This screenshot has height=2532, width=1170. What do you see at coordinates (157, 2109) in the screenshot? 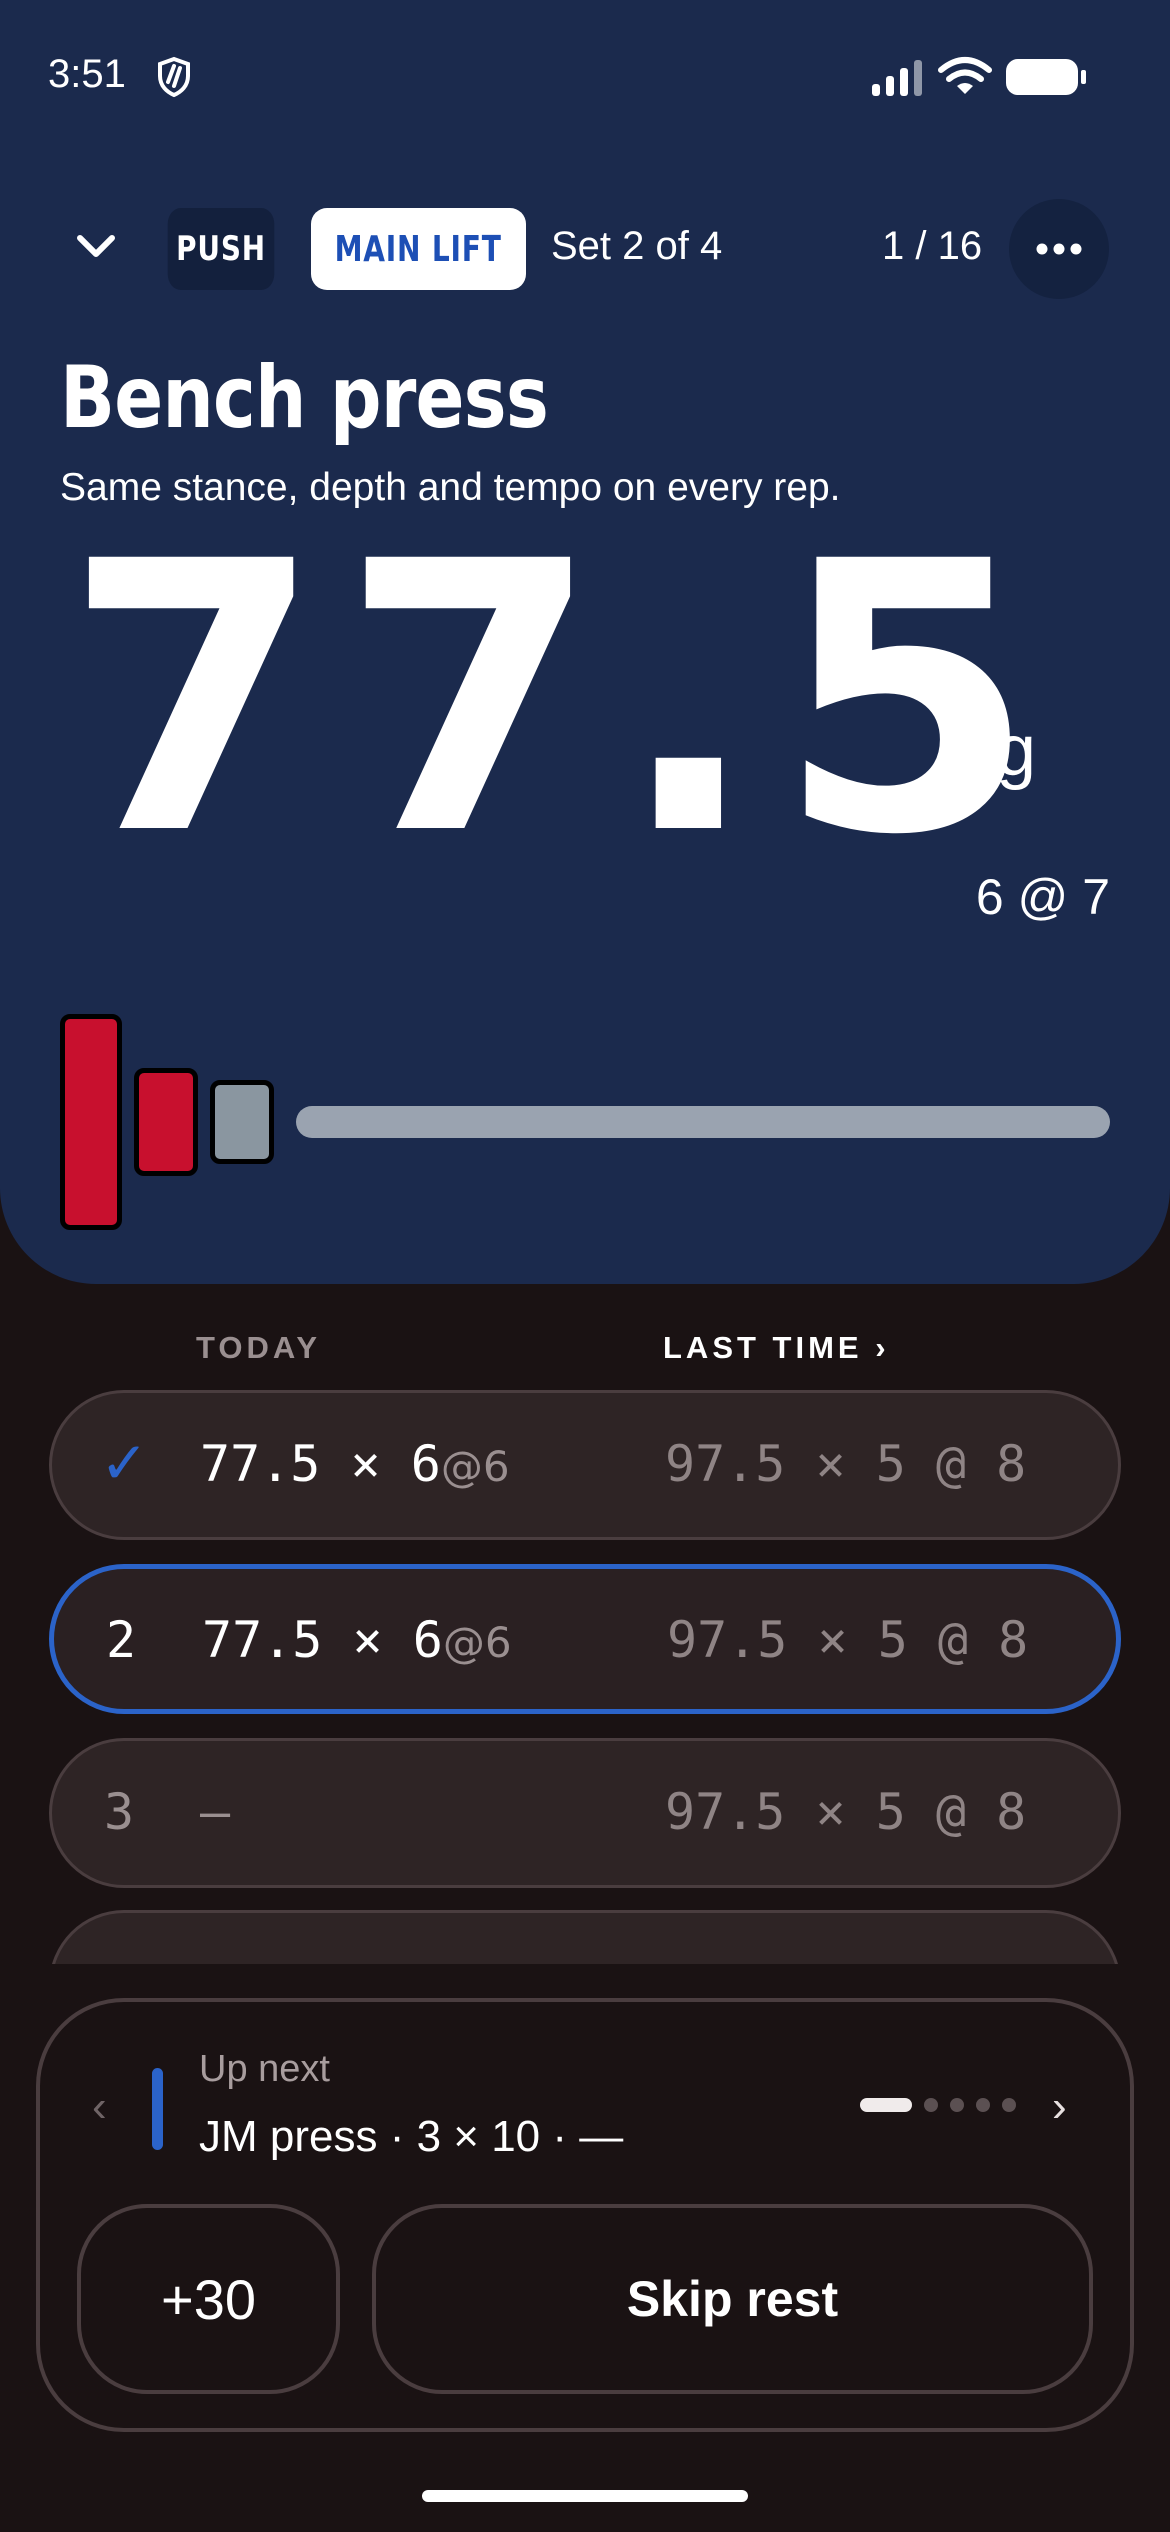
I see `up-next-accent-bar` at bounding box center [157, 2109].